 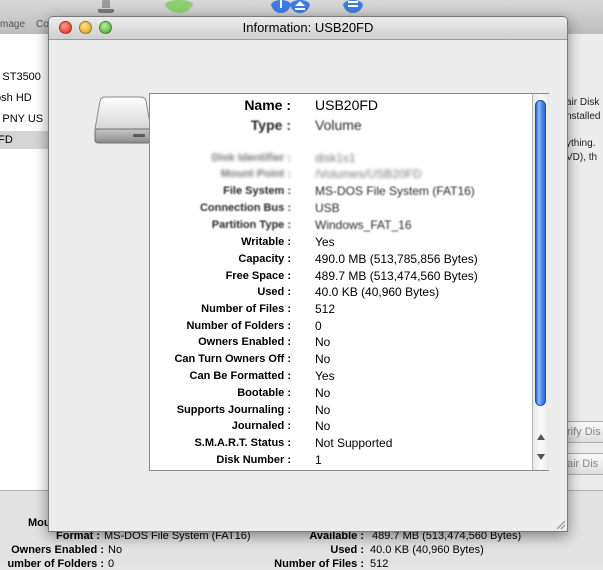 I want to click on info-label: Number of Files :, so click(x=246, y=309).